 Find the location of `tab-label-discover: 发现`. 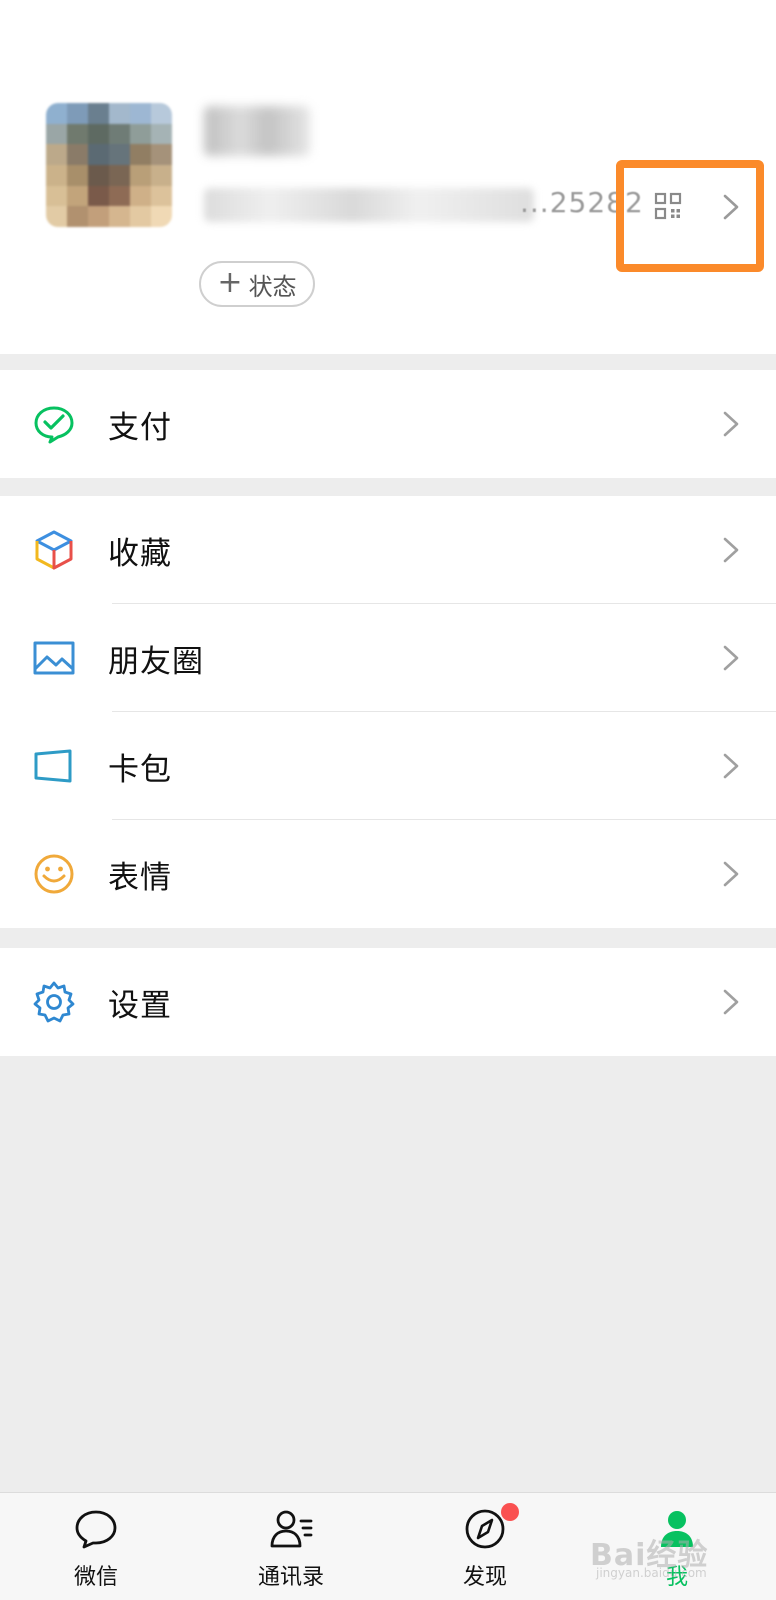

tab-label-discover: 发现 is located at coordinates (484, 1577).